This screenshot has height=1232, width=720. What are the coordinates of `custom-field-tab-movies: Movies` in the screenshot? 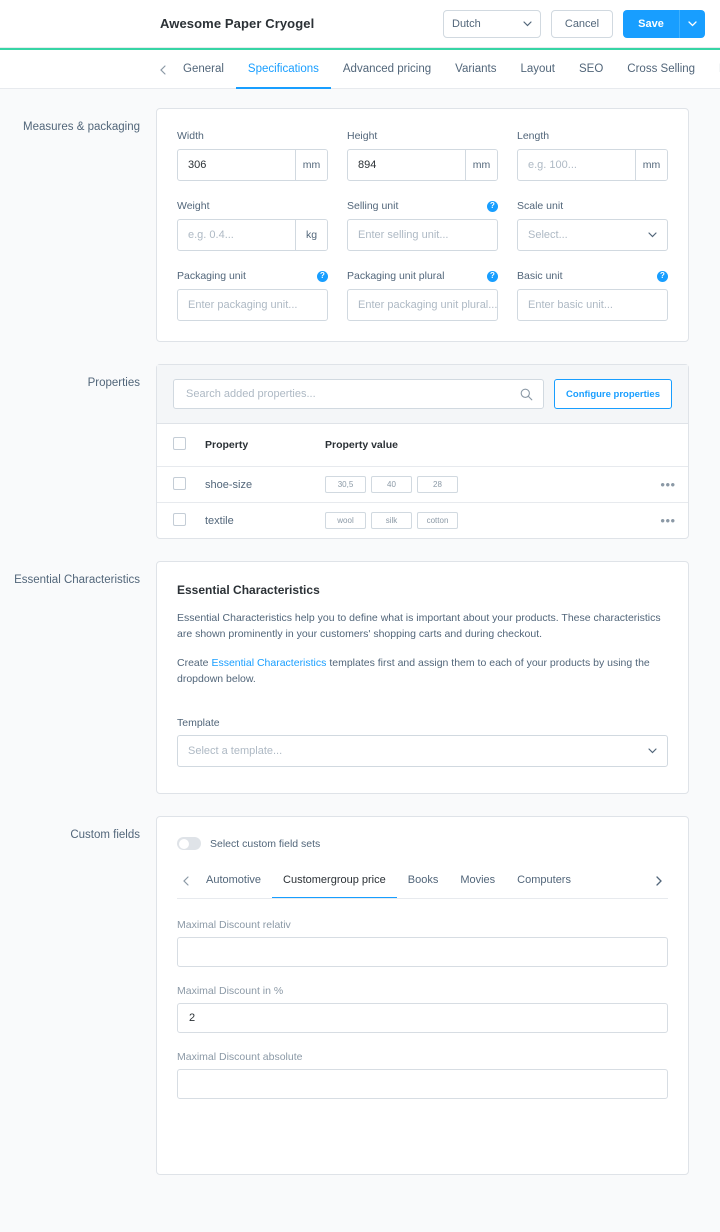 It's located at (477, 886).